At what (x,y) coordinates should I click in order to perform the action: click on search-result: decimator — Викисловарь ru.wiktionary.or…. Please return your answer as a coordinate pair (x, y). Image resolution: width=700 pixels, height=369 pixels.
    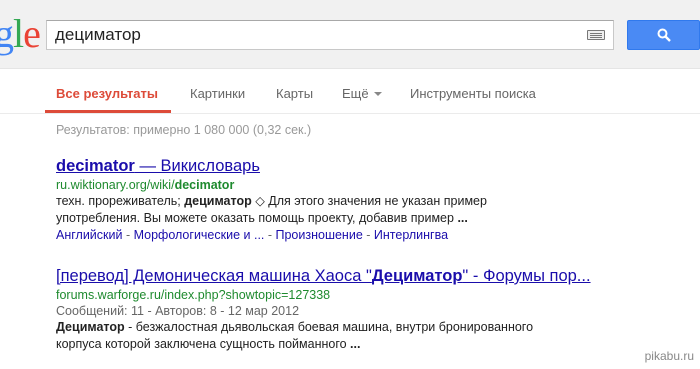
    Looking at the image, I should click on (271, 200).